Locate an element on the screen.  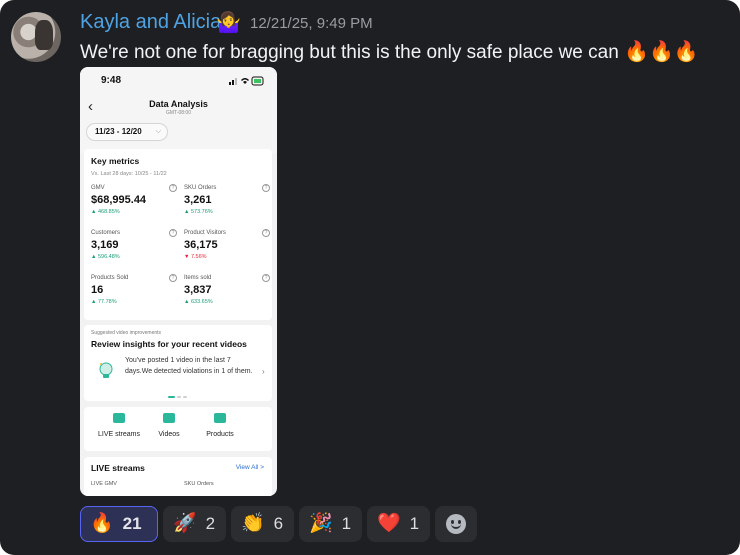
metric-label: Product Visitors is located at coordinates (205, 233).